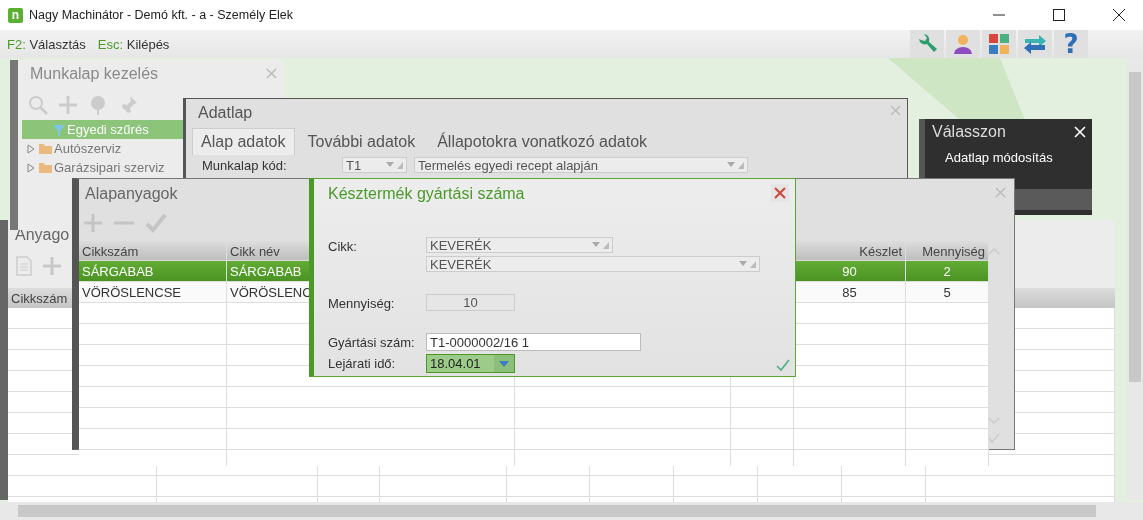 The image size is (1143, 520). I want to click on panel-title: Anyago, so click(42, 235).